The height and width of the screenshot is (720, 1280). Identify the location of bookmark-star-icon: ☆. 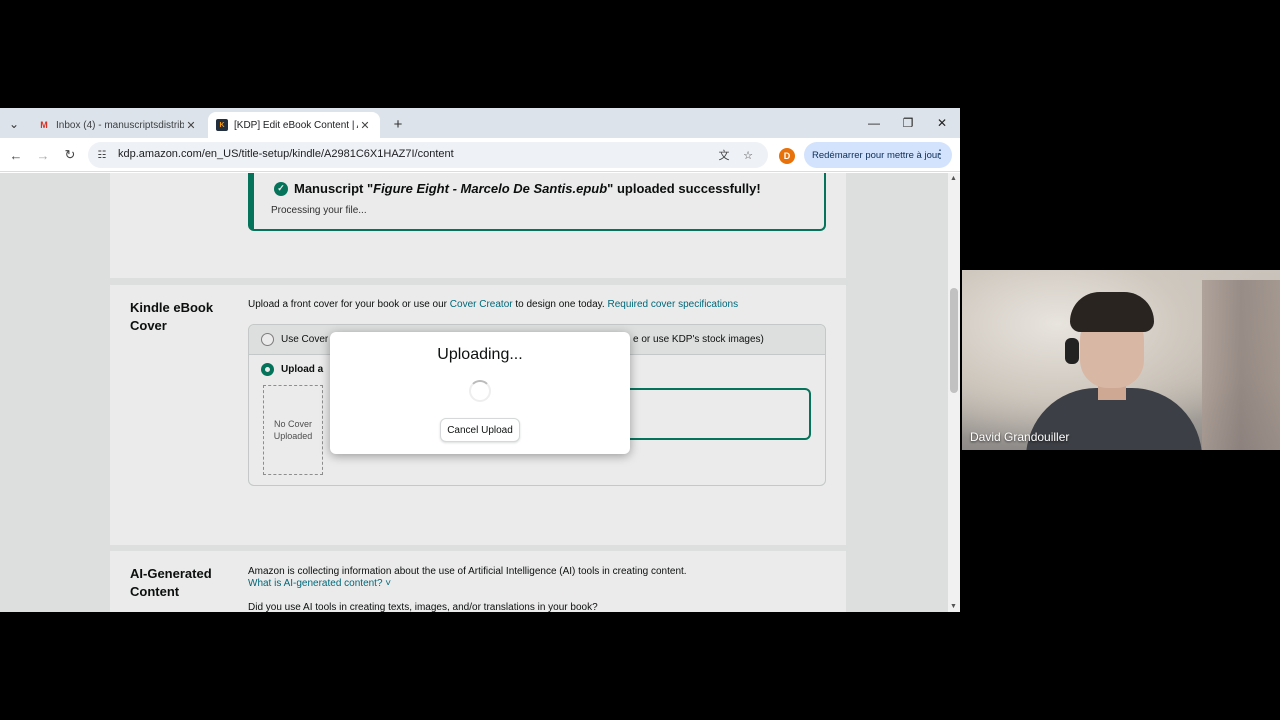
(748, 155).